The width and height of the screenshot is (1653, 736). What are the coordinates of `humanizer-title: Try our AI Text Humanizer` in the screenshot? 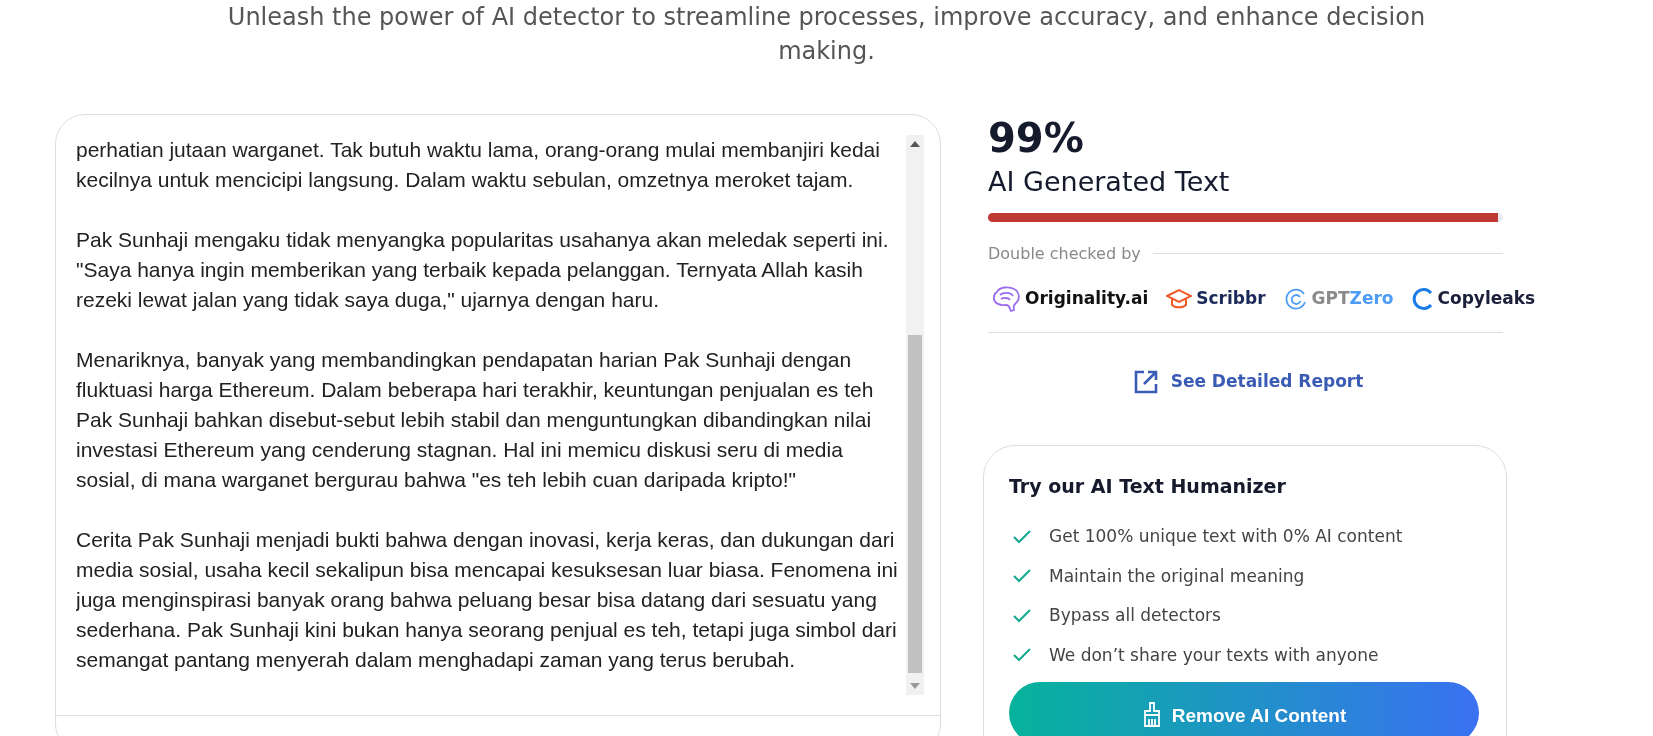 It's located at (1148, 486).